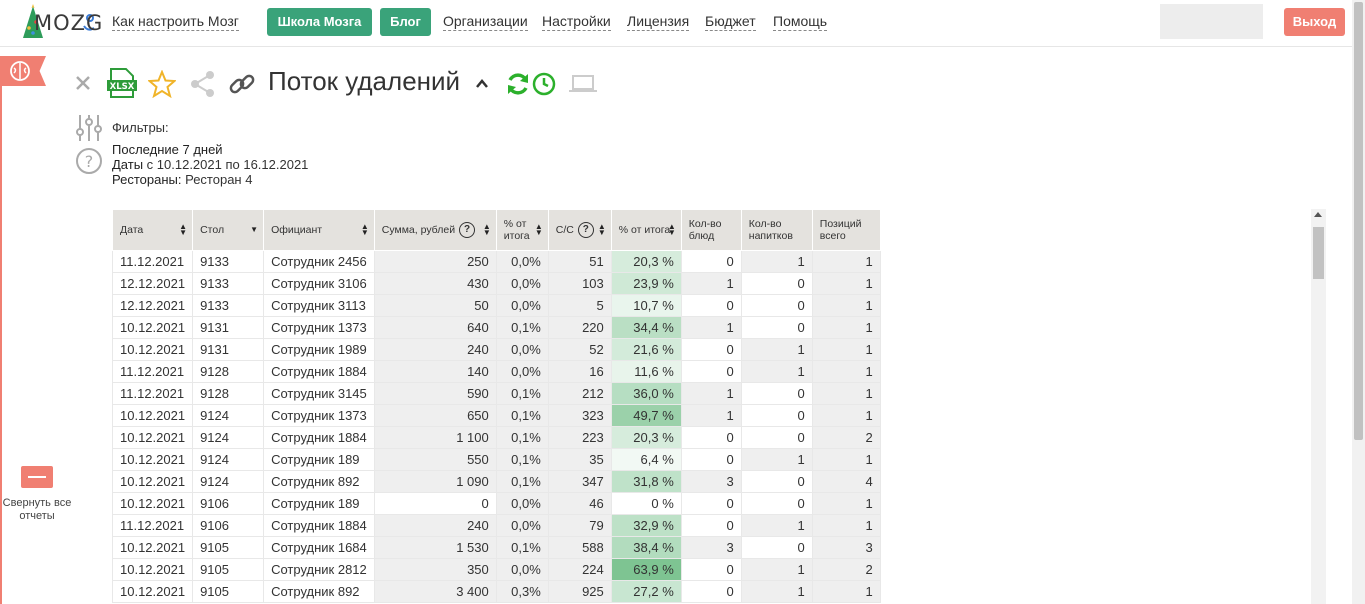 The width and height of the screenshot is (1365, 604). What do you see at coordinates (646, 327) in the screenshot?
I see `cell-cost-percent: 34,4 %` at bounding box center [646, 327].